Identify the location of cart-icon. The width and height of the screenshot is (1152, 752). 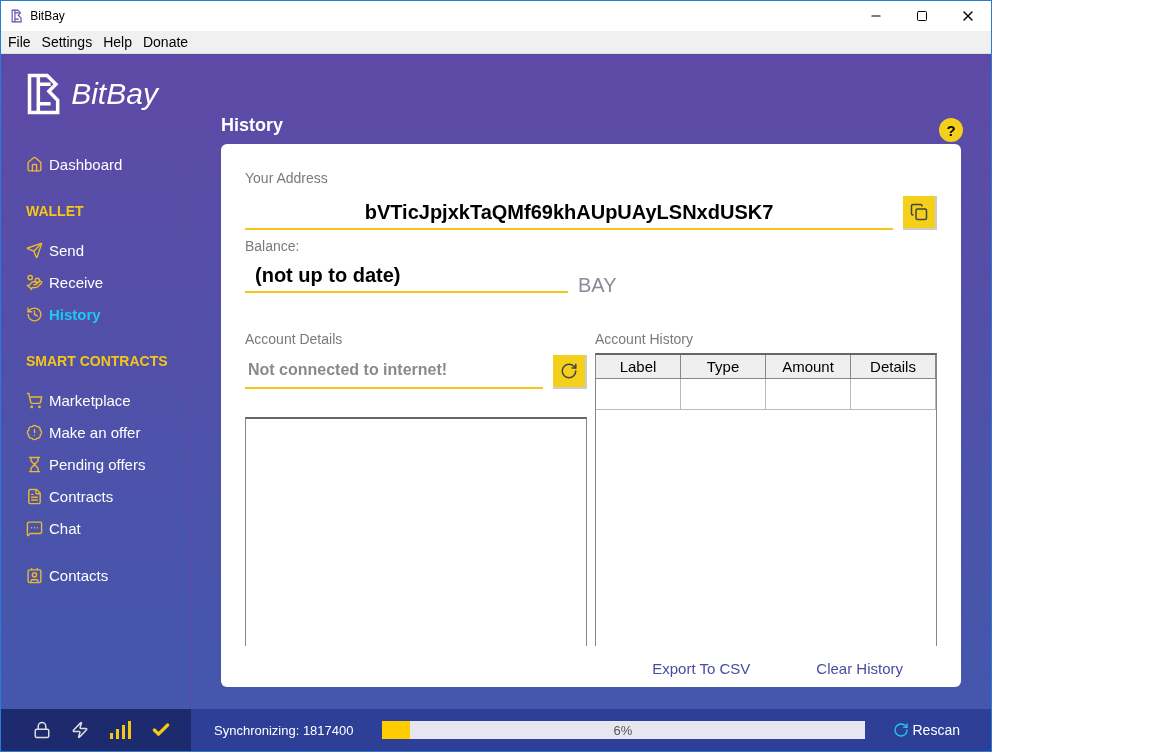
(34, 400).